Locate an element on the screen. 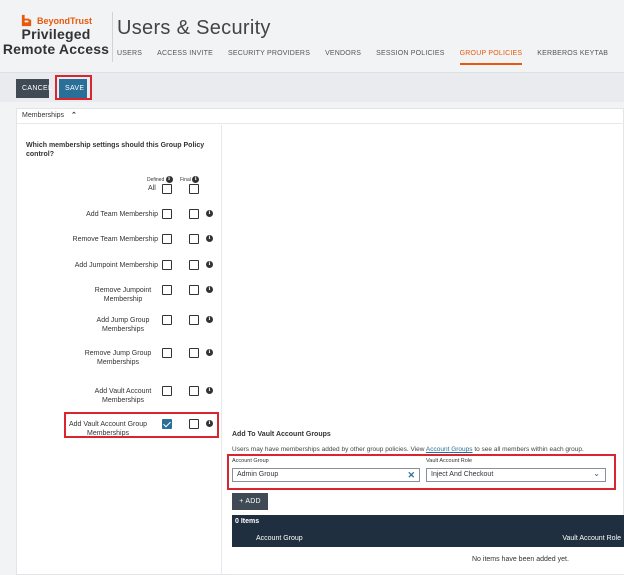  tab-vendors: VENDORS is located at coordinates (343, 57).